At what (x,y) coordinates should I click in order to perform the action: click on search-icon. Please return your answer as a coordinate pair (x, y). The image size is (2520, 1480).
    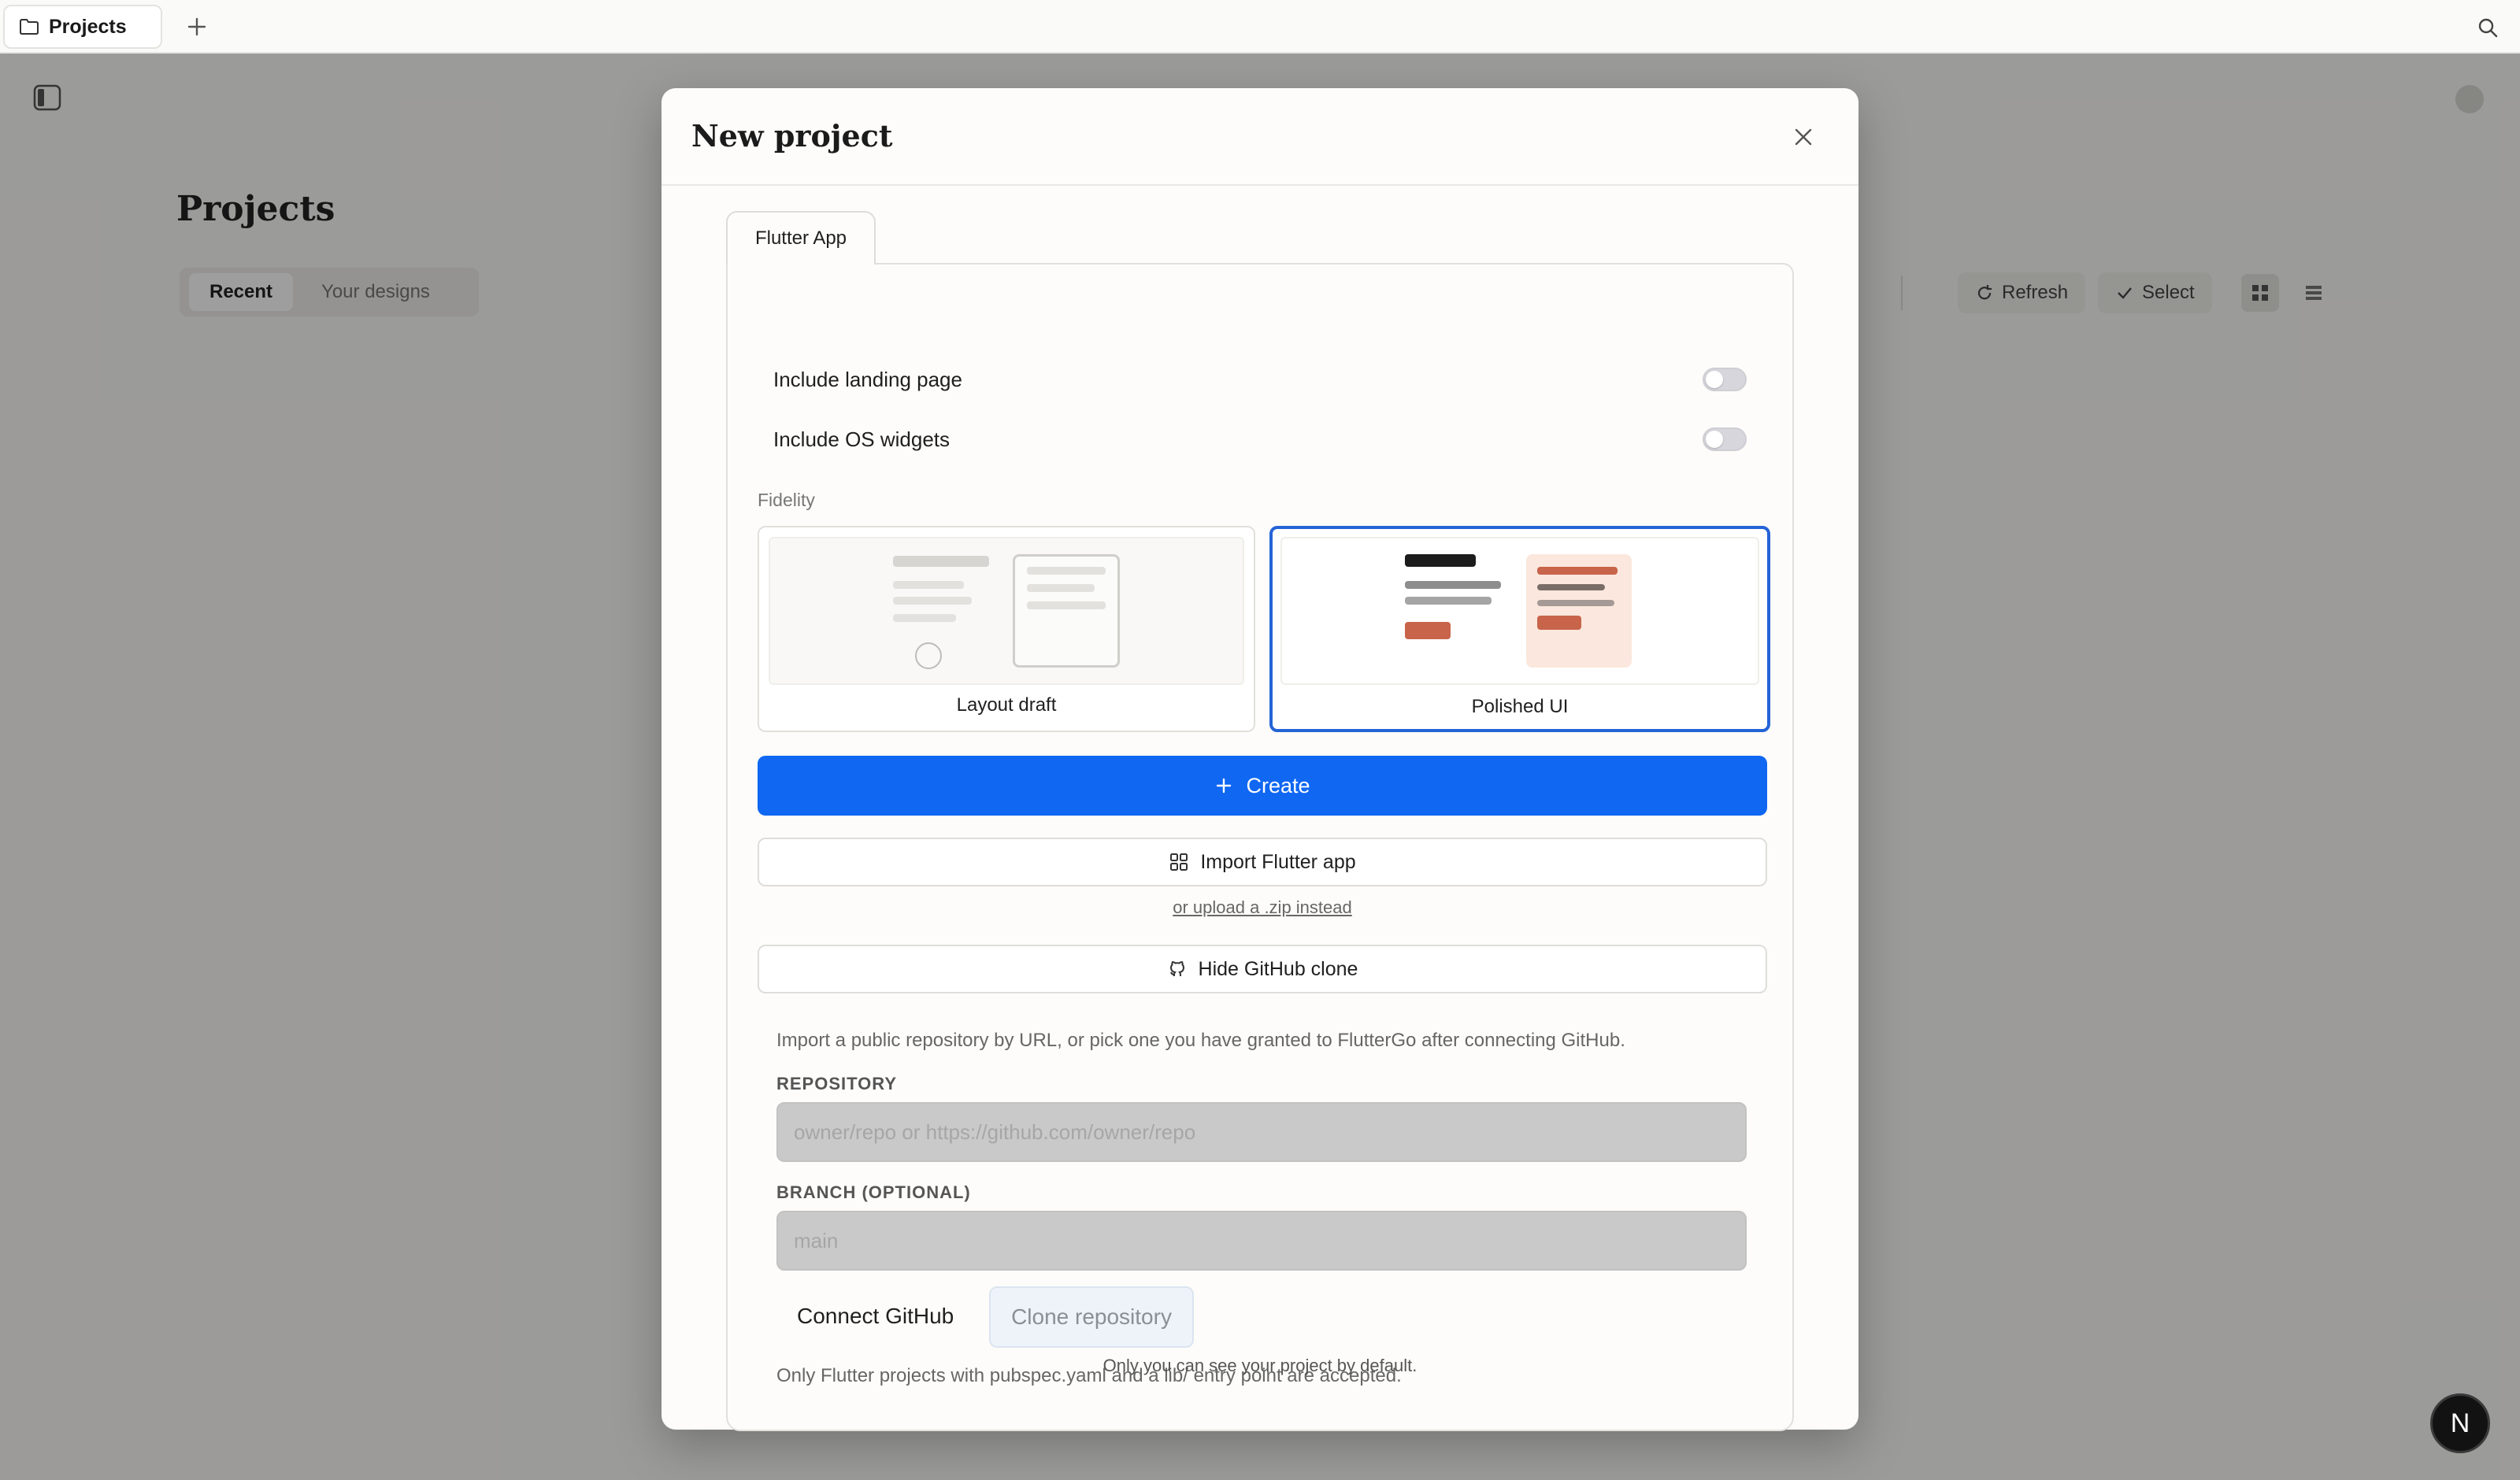
    Looking at the image, I should click on (2488, 27).